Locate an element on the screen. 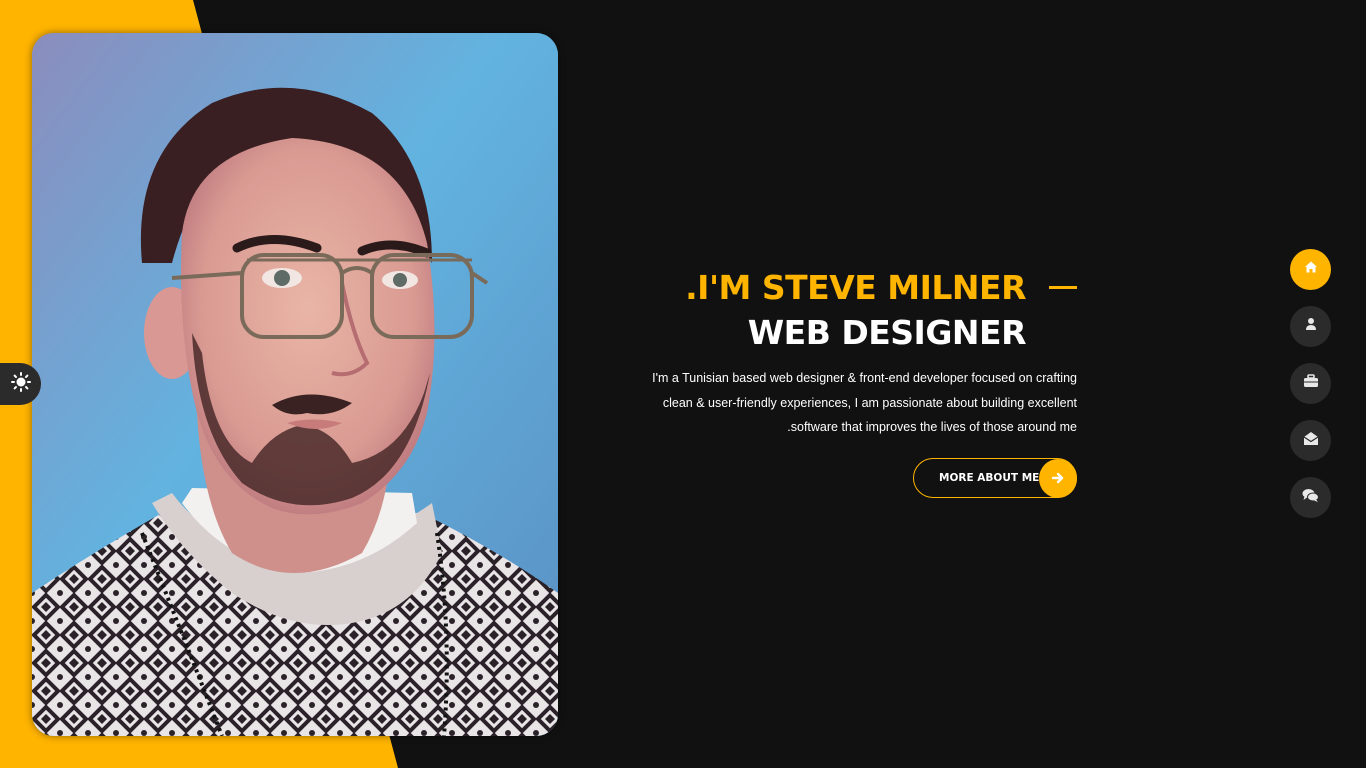 The width and height of the screenshot is (1366, 768). nav-home-button is located at coordinates (1310, 269).